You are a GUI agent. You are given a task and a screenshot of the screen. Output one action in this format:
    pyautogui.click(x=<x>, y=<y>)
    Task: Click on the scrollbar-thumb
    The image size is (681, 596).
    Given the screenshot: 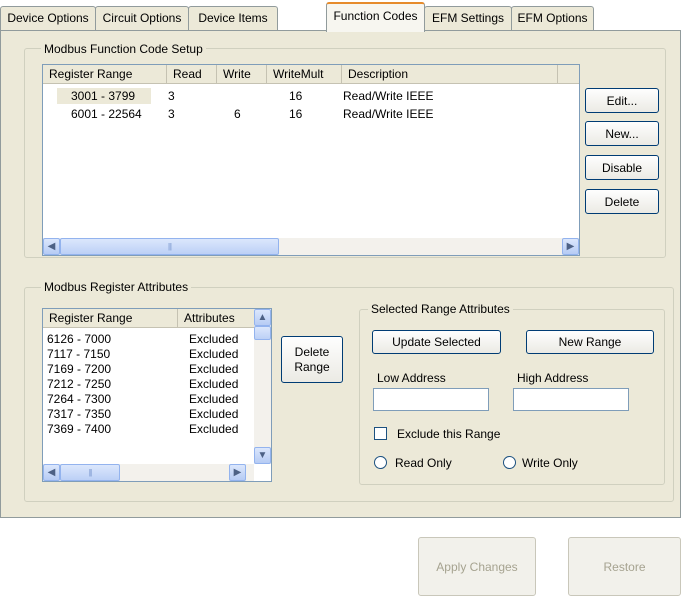 What is the action you would take?
    pyautogui.click(x=262, y=333)
    